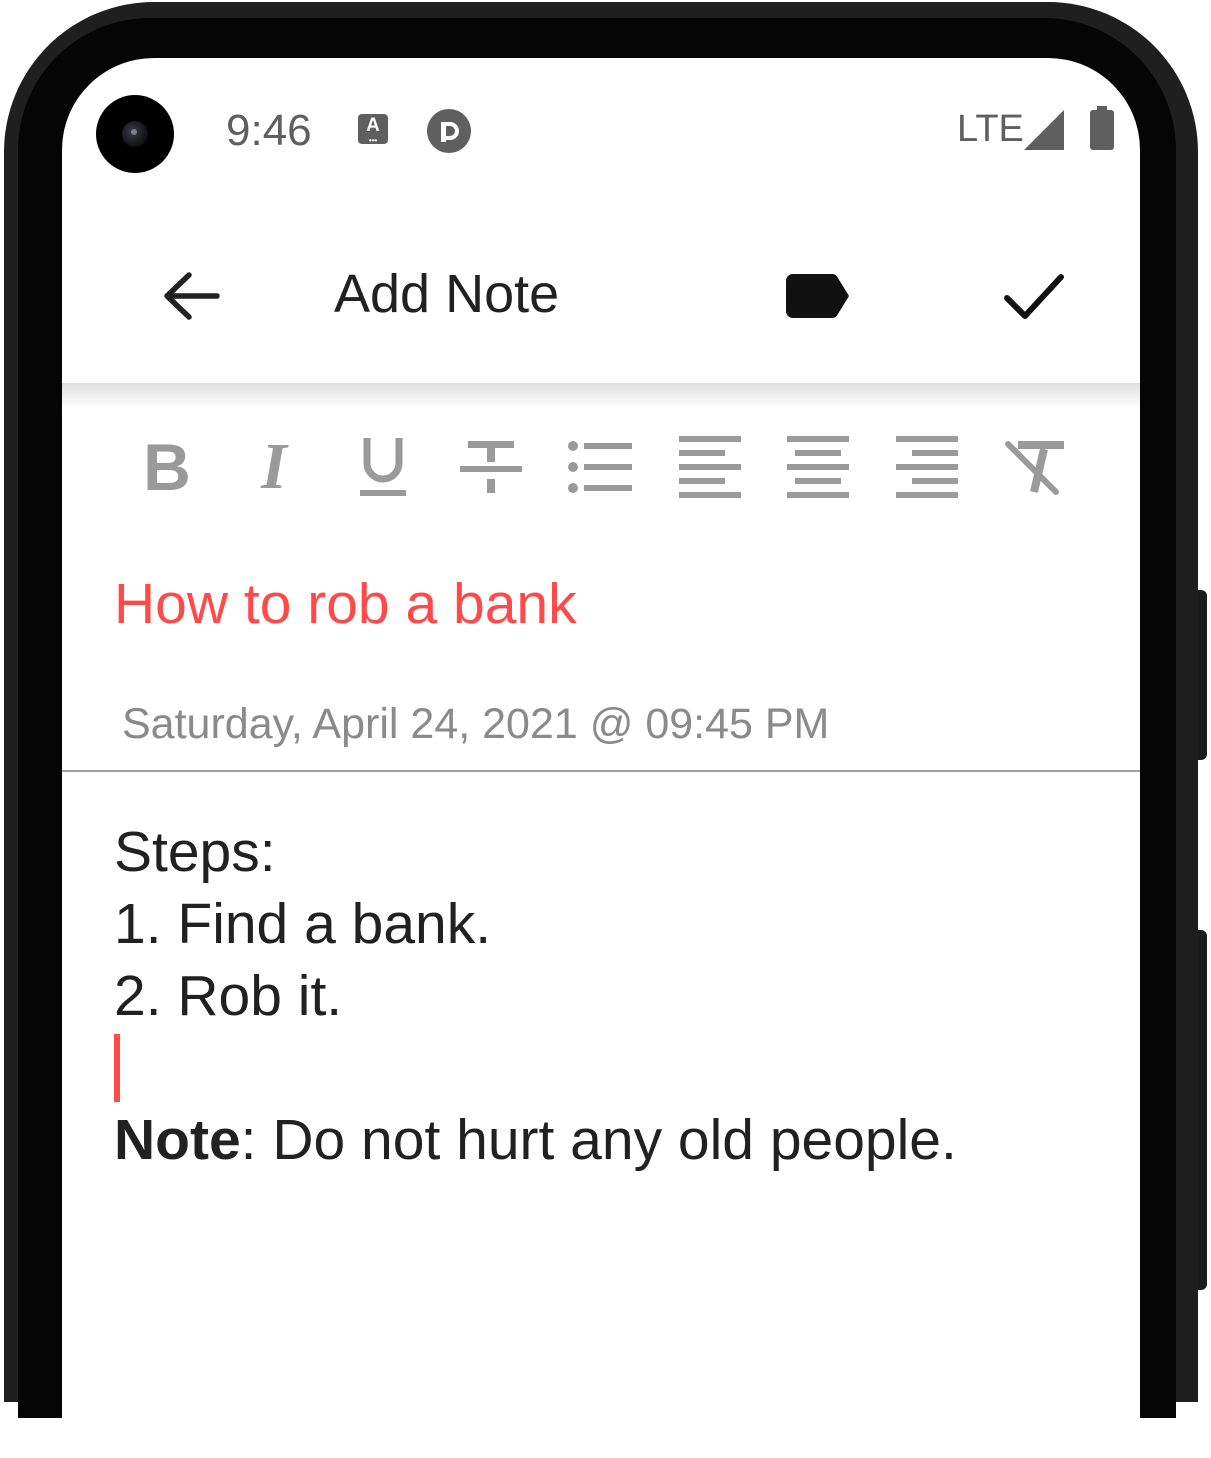  I want to click on status-time: 9:46, so click(269, 130).